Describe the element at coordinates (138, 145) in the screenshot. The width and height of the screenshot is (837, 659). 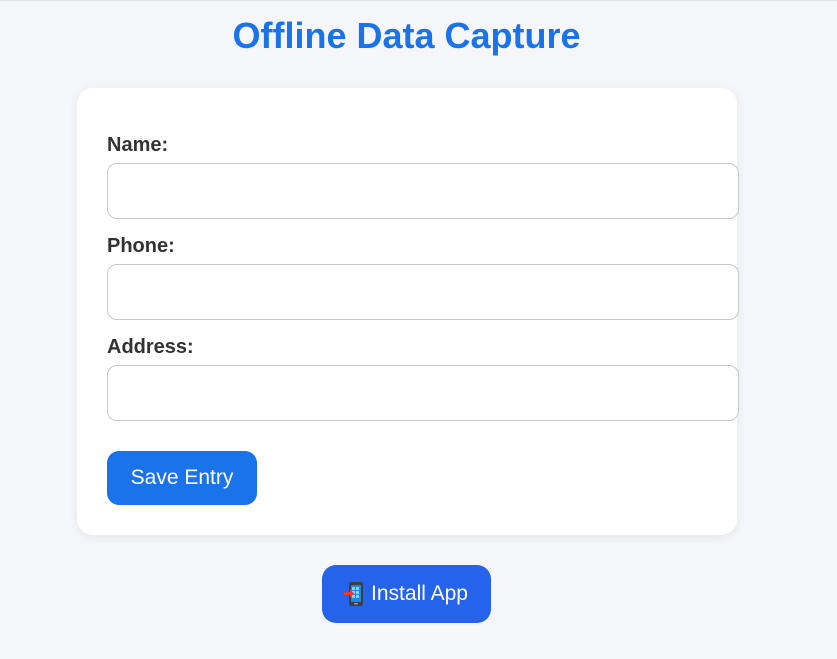
I see `name-label: Name:` at that location.